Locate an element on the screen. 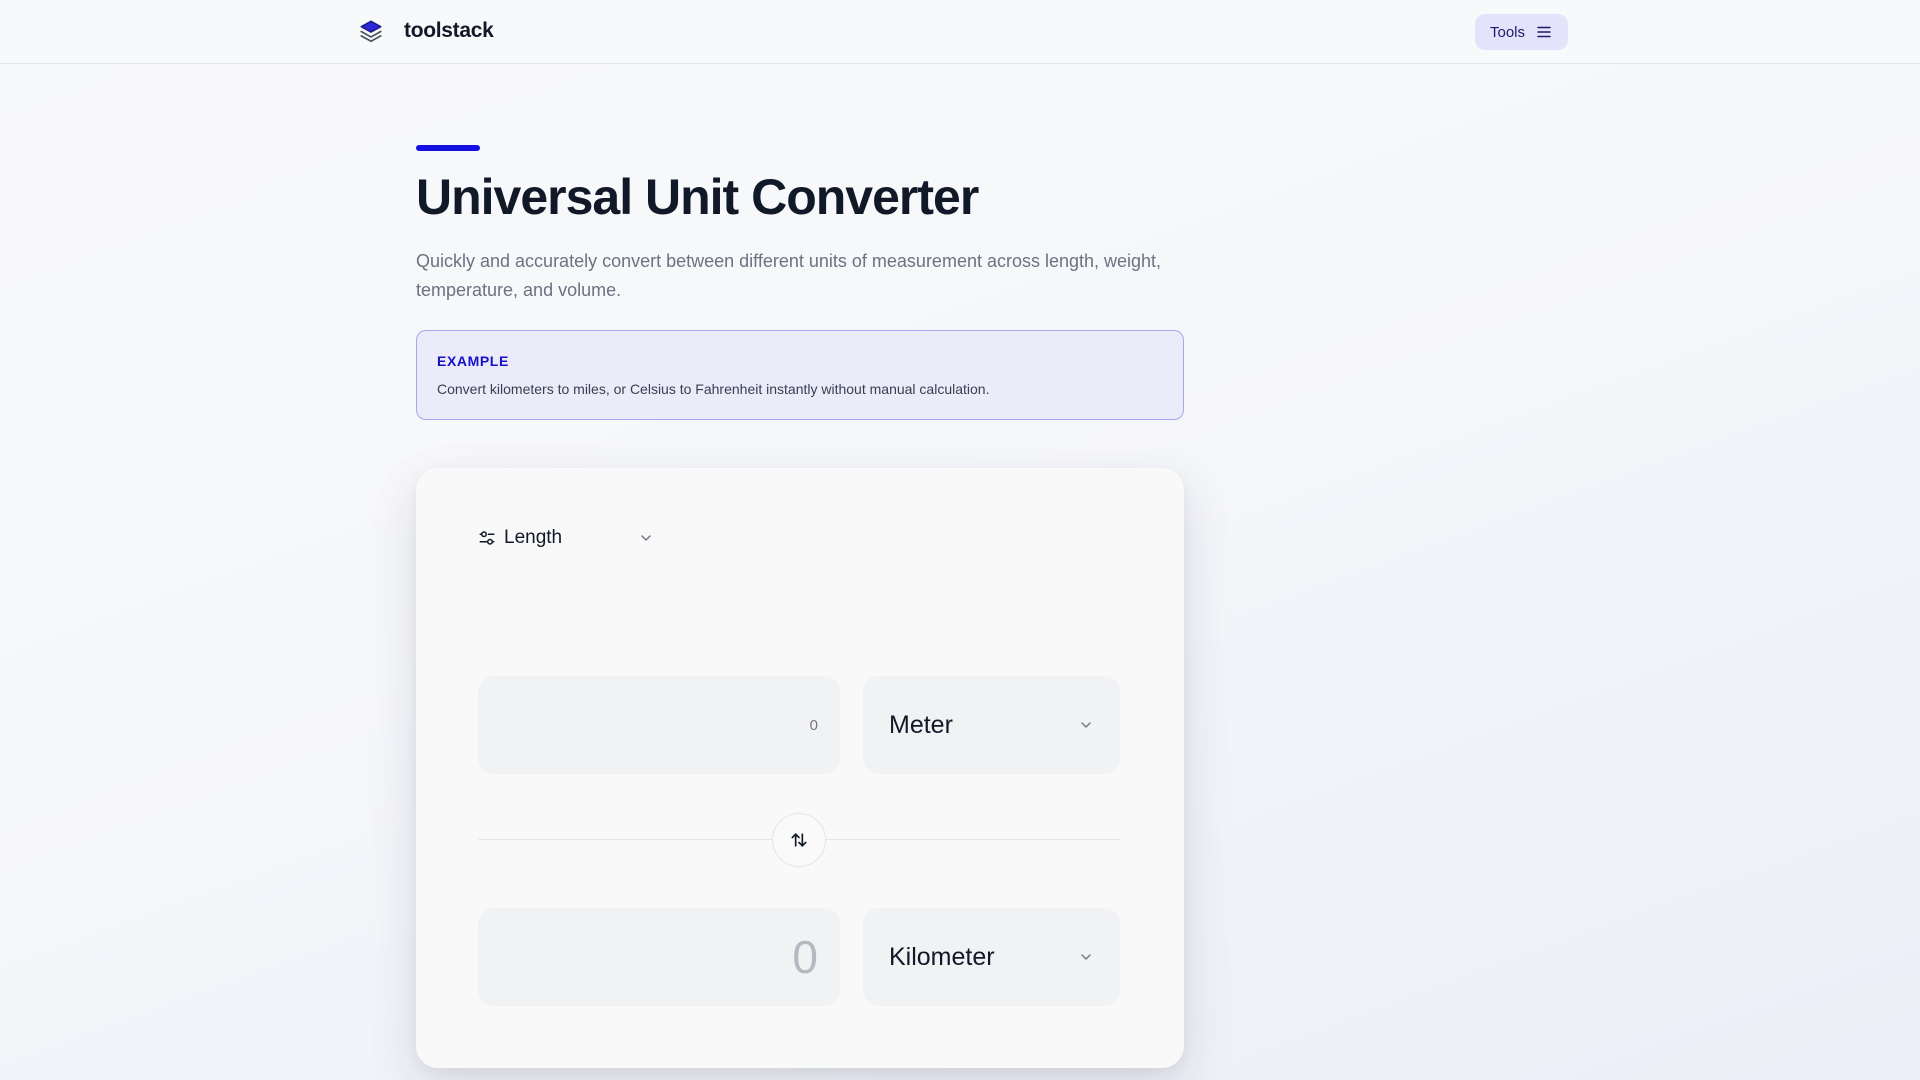  tools-menu-button: Tools is located at coordinates (1521, 32).